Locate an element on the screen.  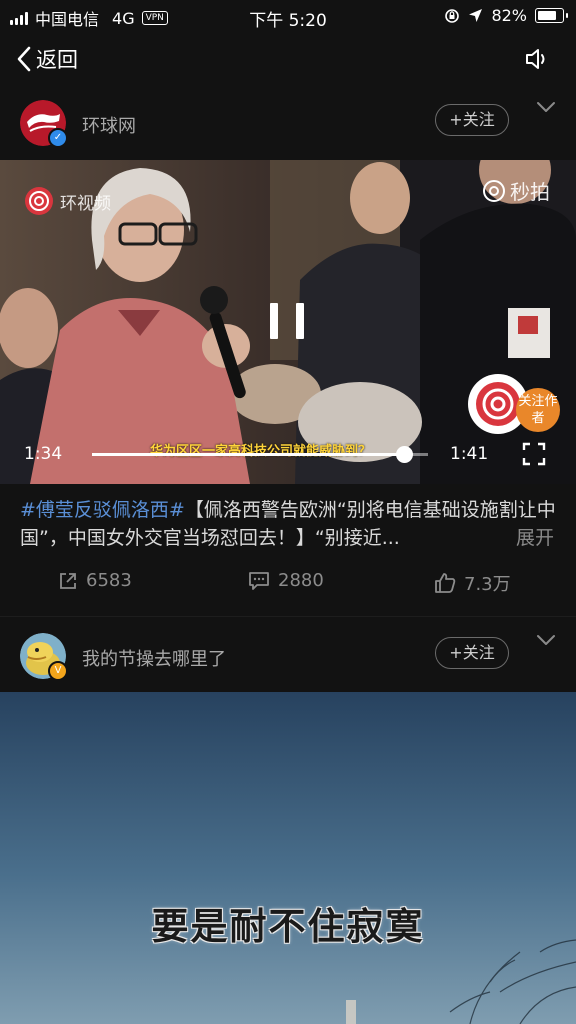
current-time: 1:34 is located at coordinates (43, 454).